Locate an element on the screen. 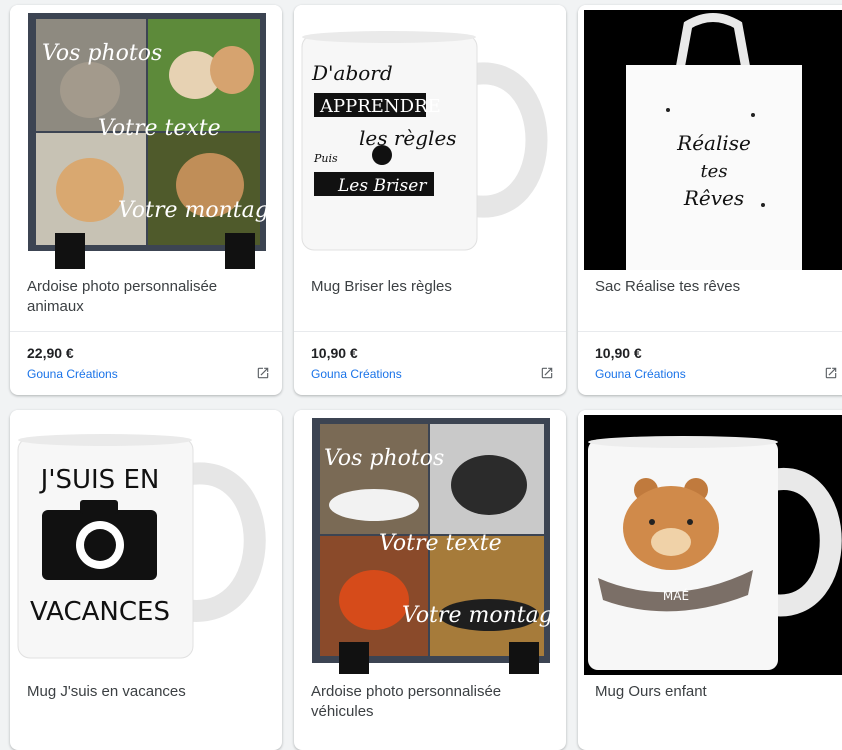  product-title: Ardoise photo personnalisée véhicules is located at coordinates (431, 702).